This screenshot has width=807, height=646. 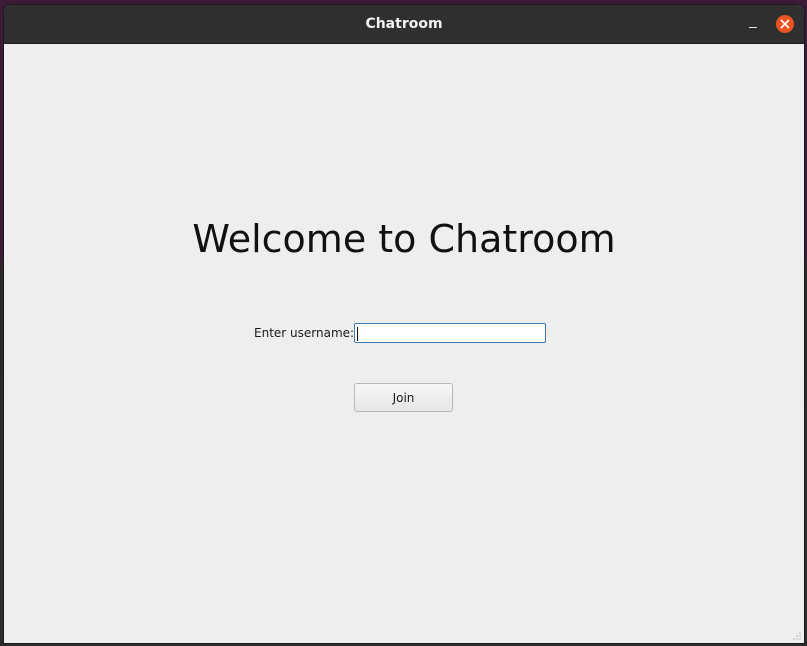 I want to click on username-label: Enter username:, so click(x=304, y=333).